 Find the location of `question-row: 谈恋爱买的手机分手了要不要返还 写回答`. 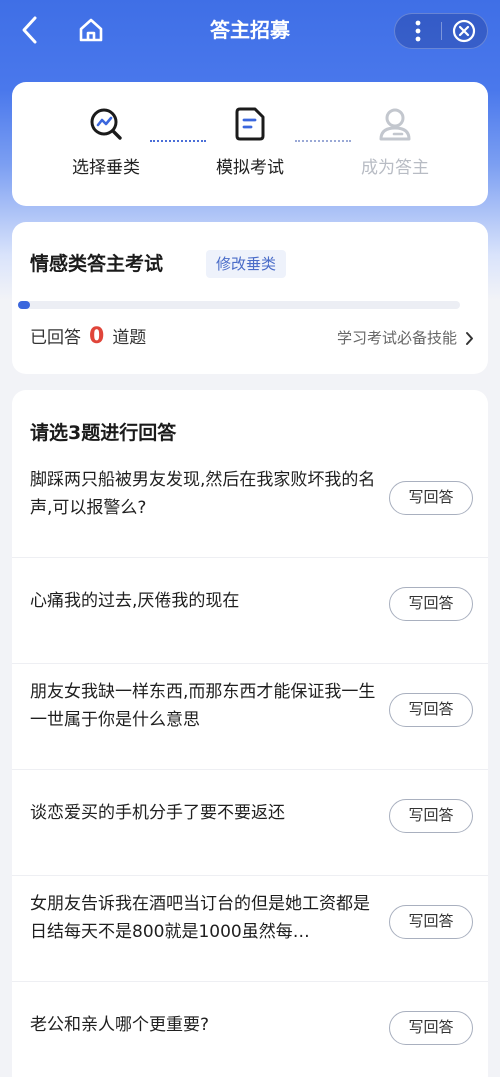

question-row: 谈恋爱买的手机分手了要不要返还 写回答 is located at coordinates (250, 823).